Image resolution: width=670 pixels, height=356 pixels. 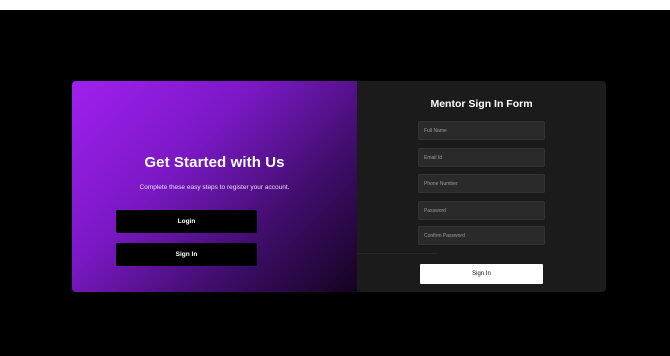 I want to click on top-strip, so click(x=335, y=5).